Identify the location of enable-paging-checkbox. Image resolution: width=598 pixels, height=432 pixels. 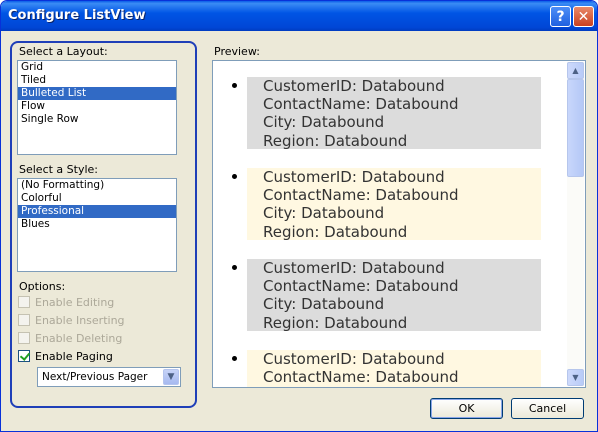
(24, 356).